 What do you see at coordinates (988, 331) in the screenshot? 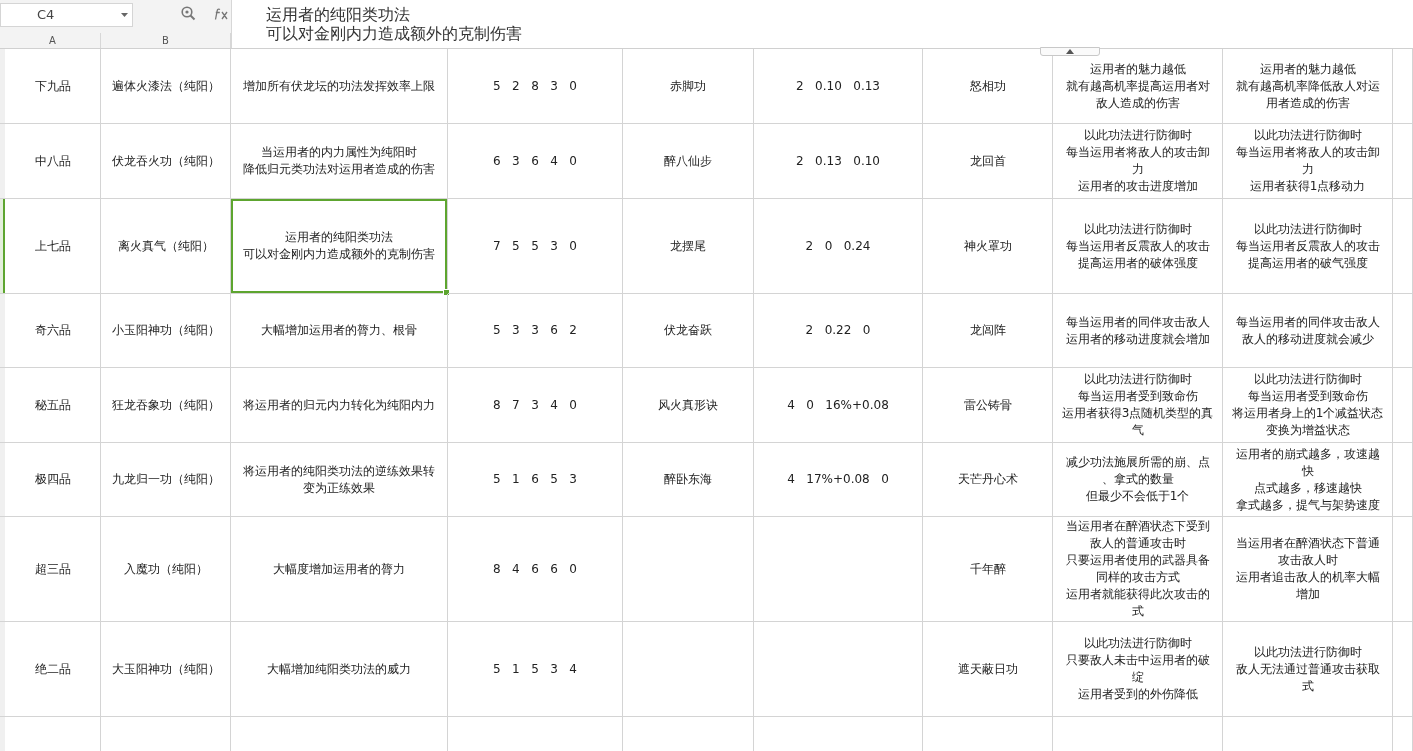
I see `table-cell: 龙闾阵` at bounding box center [988, 331].